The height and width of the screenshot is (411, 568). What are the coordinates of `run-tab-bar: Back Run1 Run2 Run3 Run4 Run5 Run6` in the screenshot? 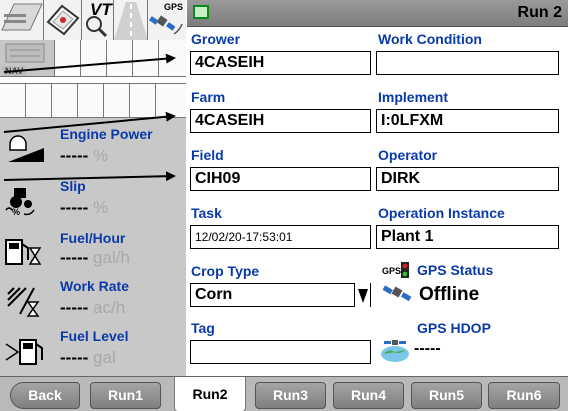 It's located at (284, 393).